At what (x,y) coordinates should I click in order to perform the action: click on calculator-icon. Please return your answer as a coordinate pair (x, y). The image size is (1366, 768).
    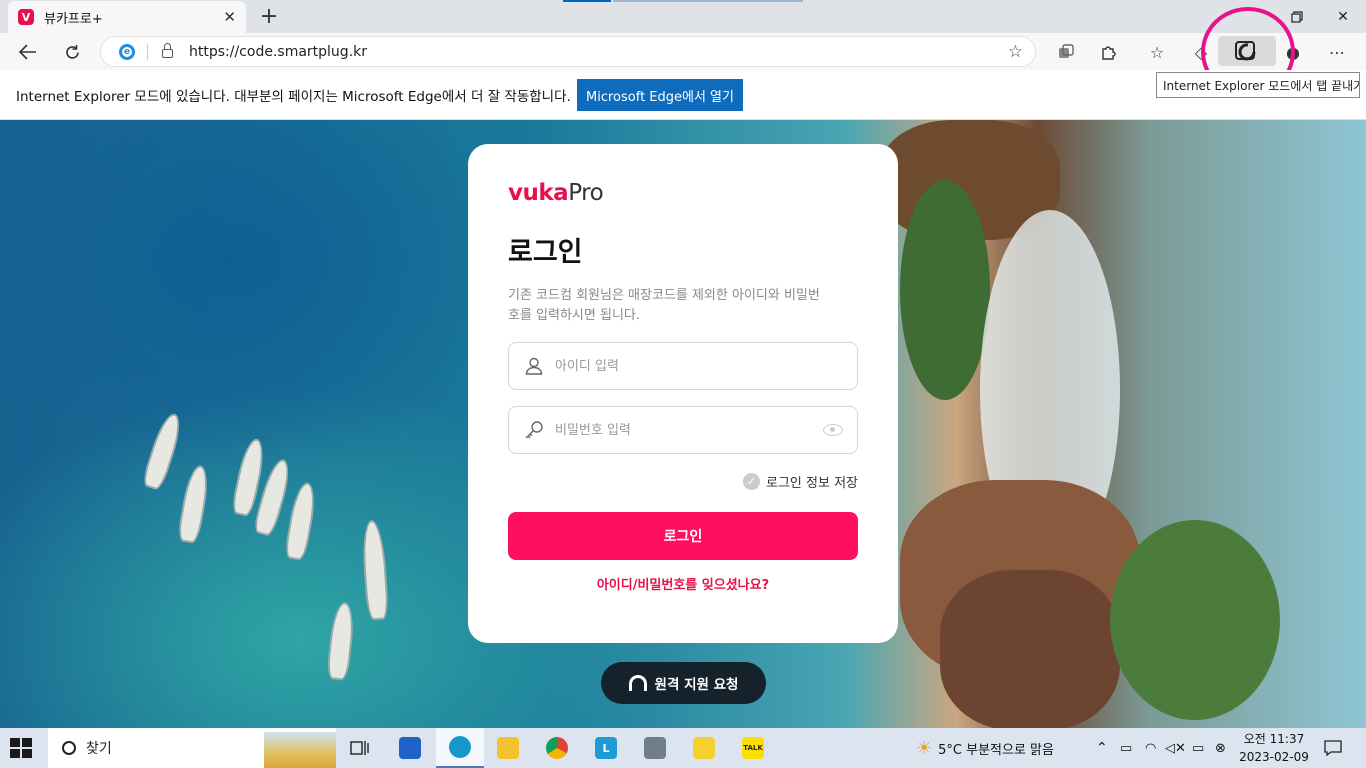
    Looking at the image, I should click on (655, 748).